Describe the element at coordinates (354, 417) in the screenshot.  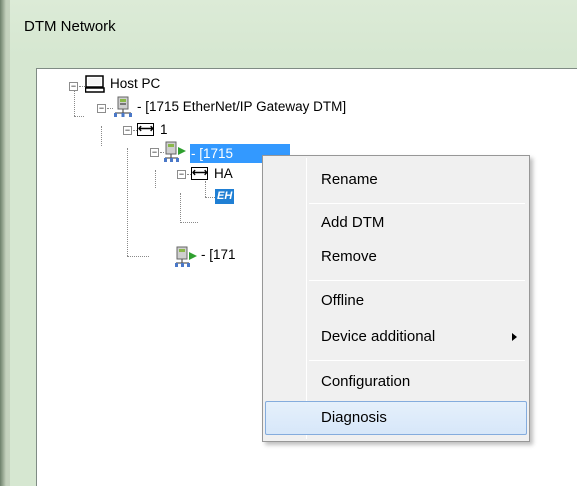
I see `menu-item-label: Diagnosis` at that location.